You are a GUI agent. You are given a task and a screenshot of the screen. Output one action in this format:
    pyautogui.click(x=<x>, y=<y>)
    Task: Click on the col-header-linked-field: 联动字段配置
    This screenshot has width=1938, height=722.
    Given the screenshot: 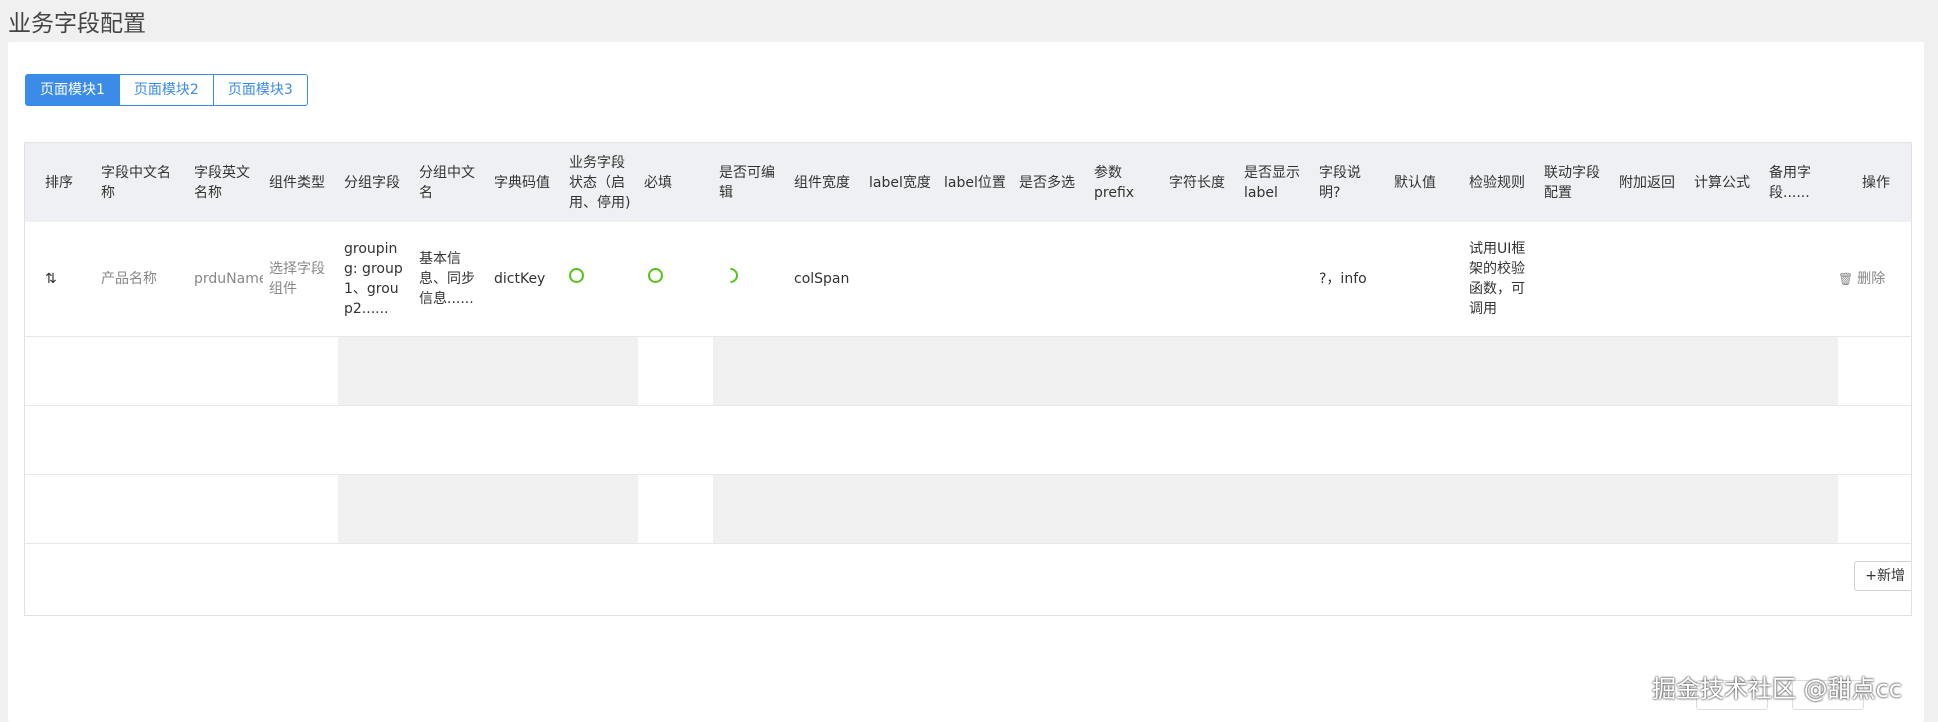 What is the action you would take?
    pyautogui.click(x=1572, y=182)
    